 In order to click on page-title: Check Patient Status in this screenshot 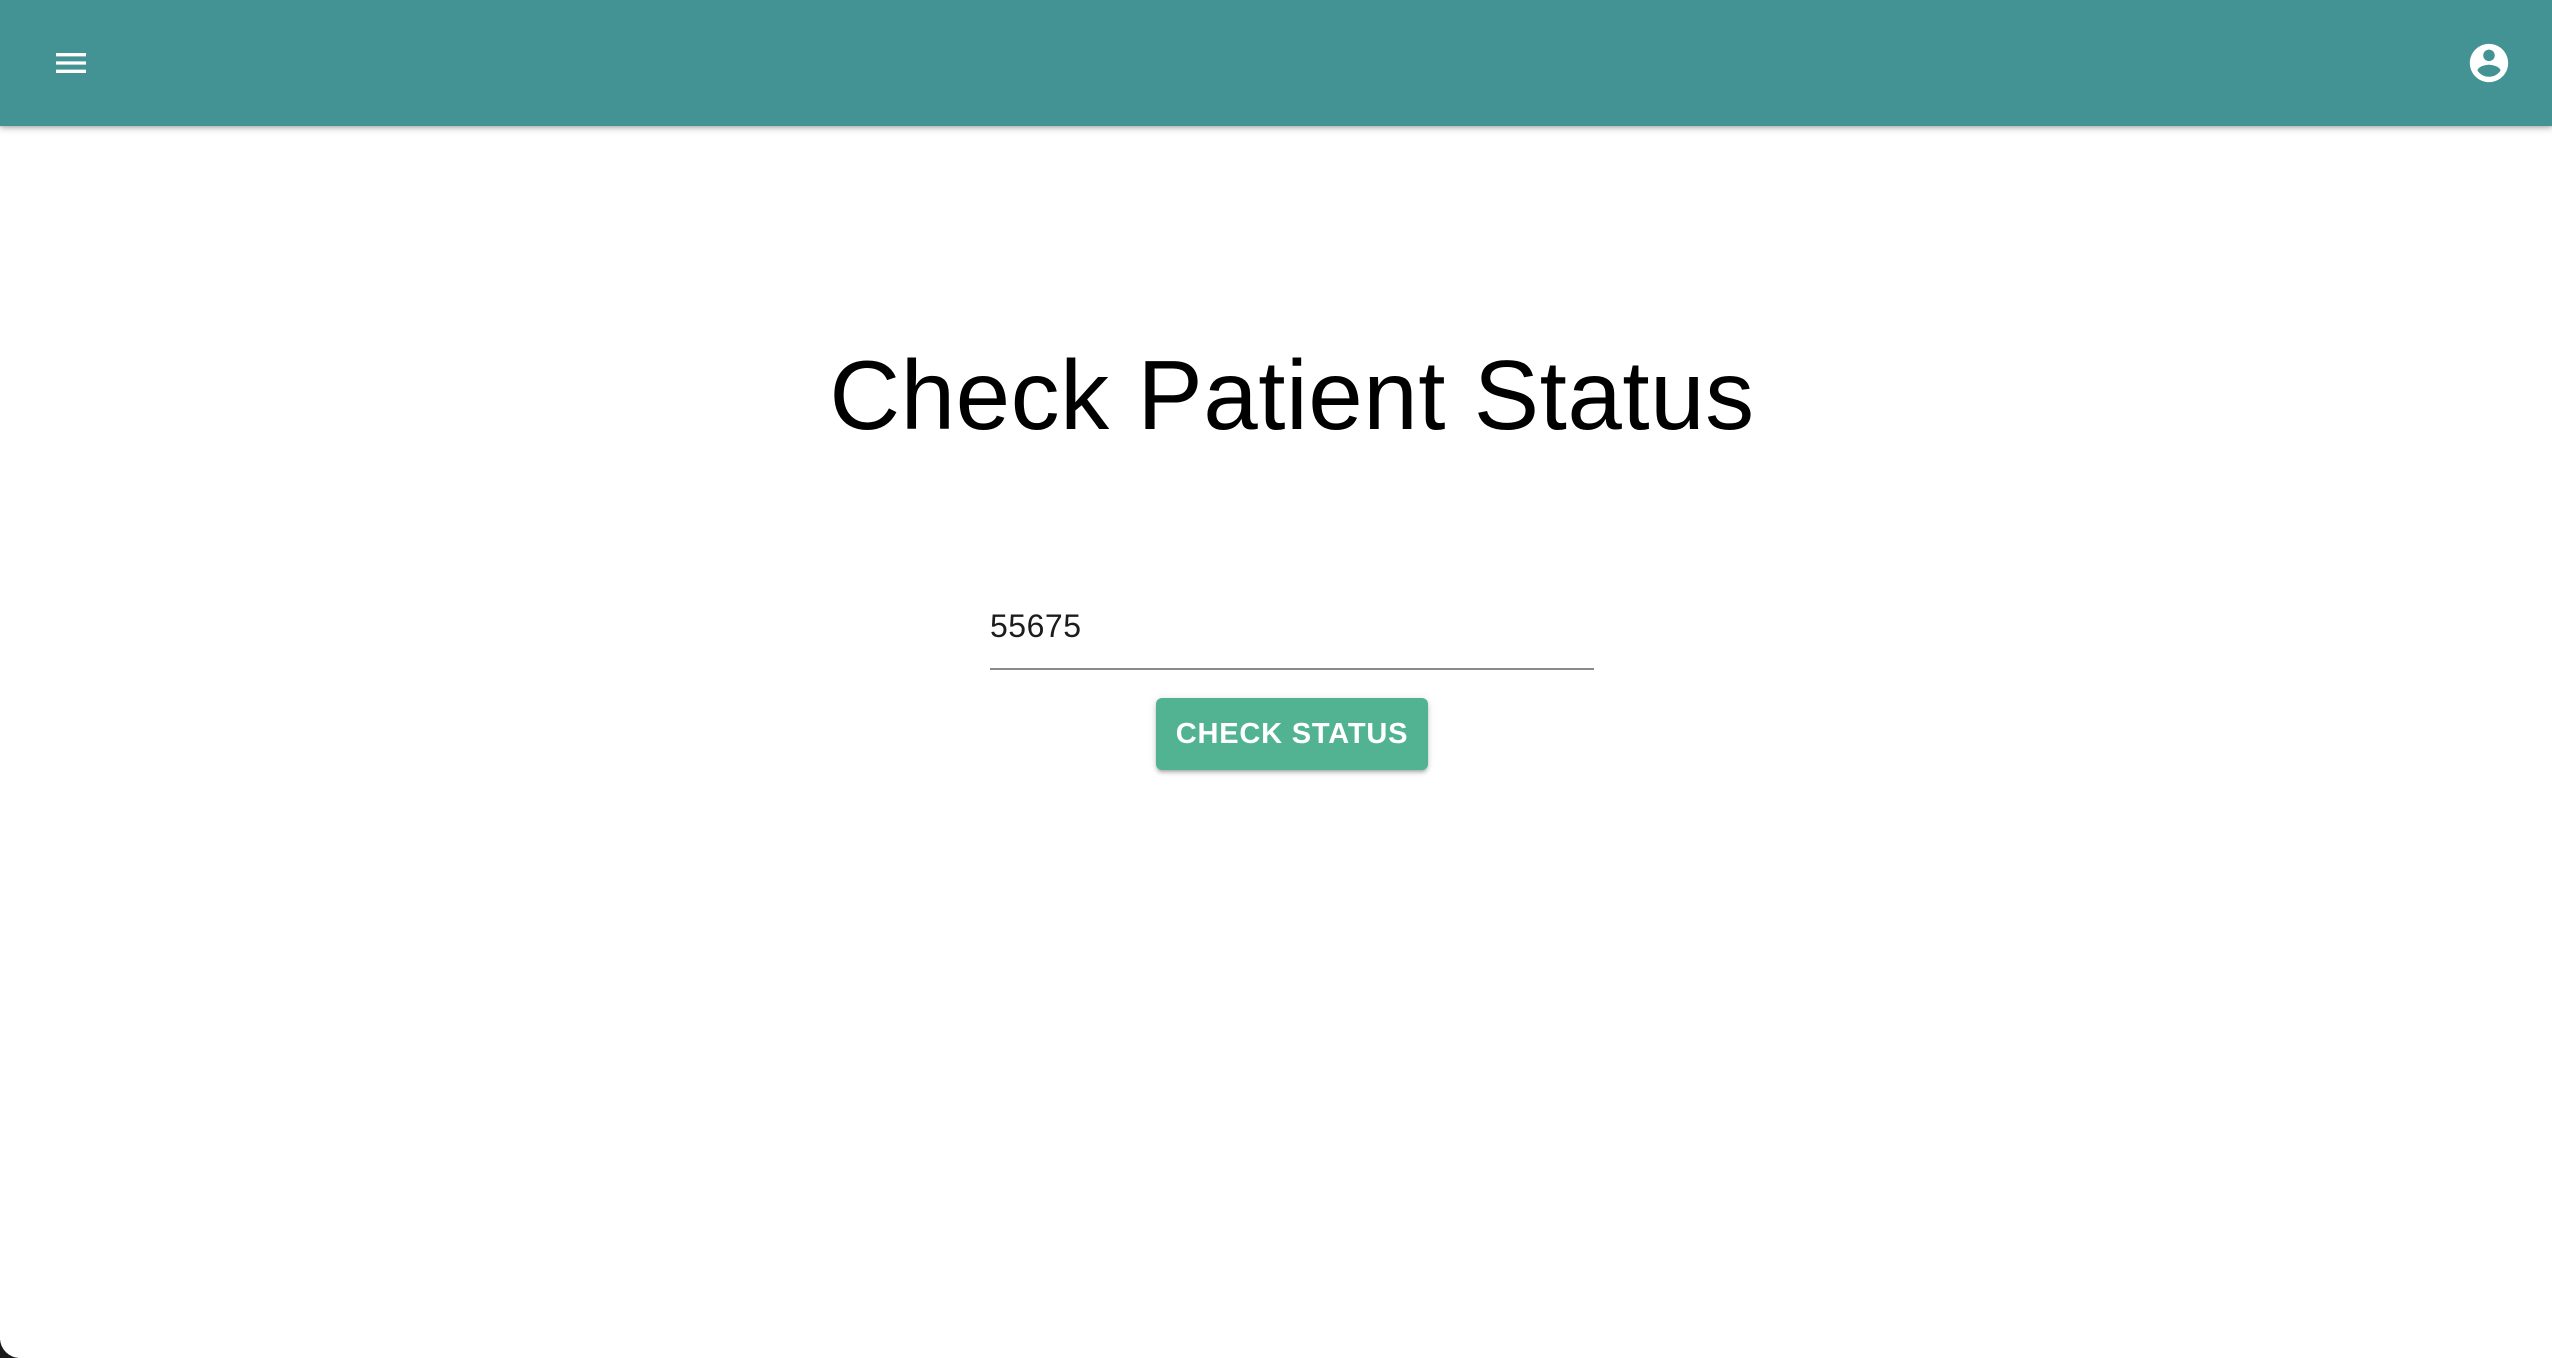, I will do `click(1292, 395)`.